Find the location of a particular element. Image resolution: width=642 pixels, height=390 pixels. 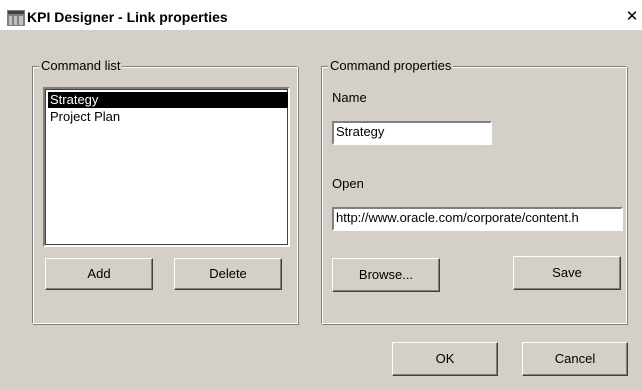

cancel-button-label: Cancel is located at coordinates (575, 358).